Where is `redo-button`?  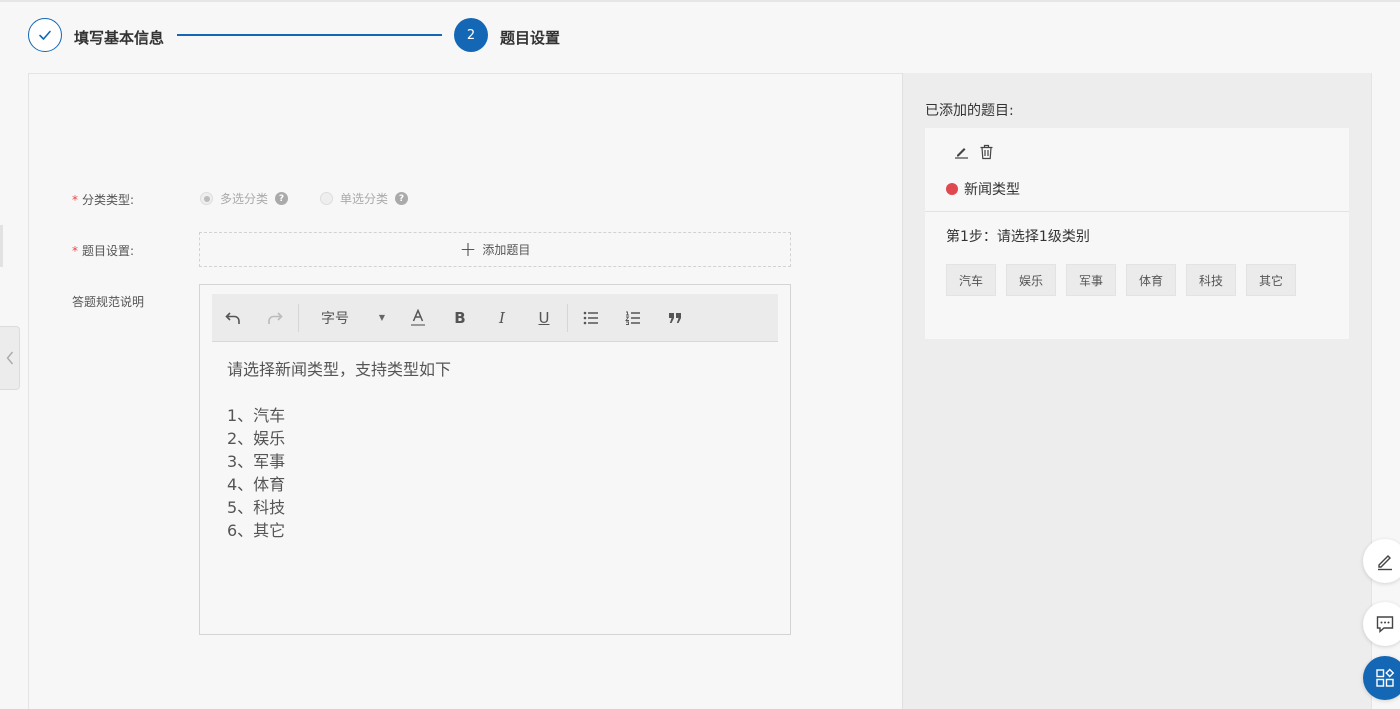 redo-button is located at coordinates (275, 318).